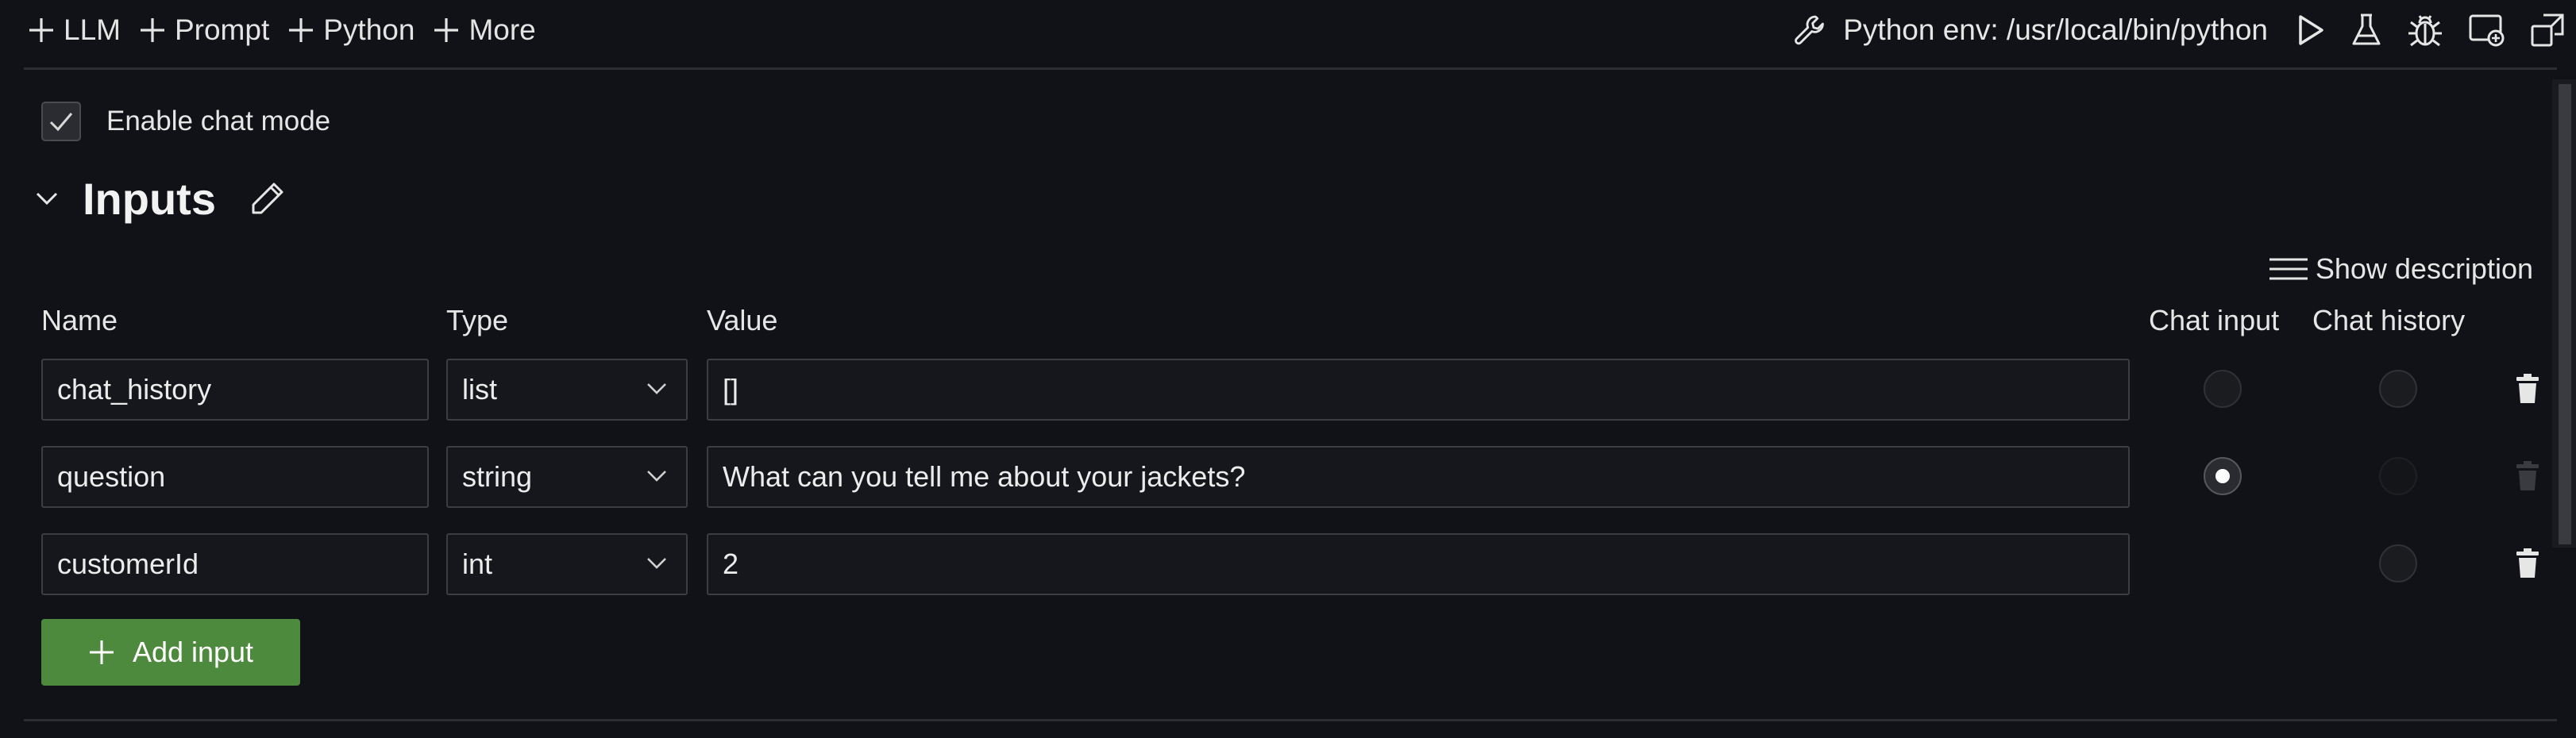 This screenshot has width=2576, height=738. Describe the element at coordinates (235, 564) in the screenshot. I see `input-name-field: customerId` at that location.